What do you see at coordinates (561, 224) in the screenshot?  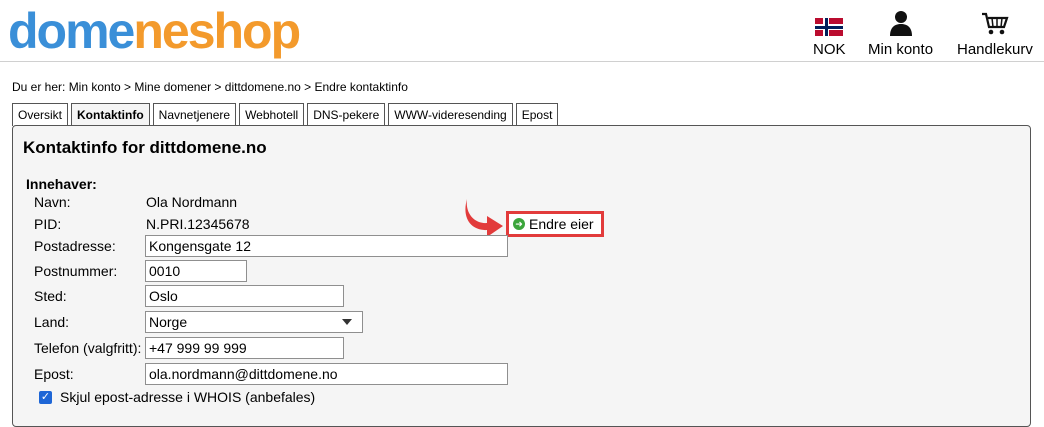 I see `change-owner-label: Endre eier` at bounding box center [561, 224].